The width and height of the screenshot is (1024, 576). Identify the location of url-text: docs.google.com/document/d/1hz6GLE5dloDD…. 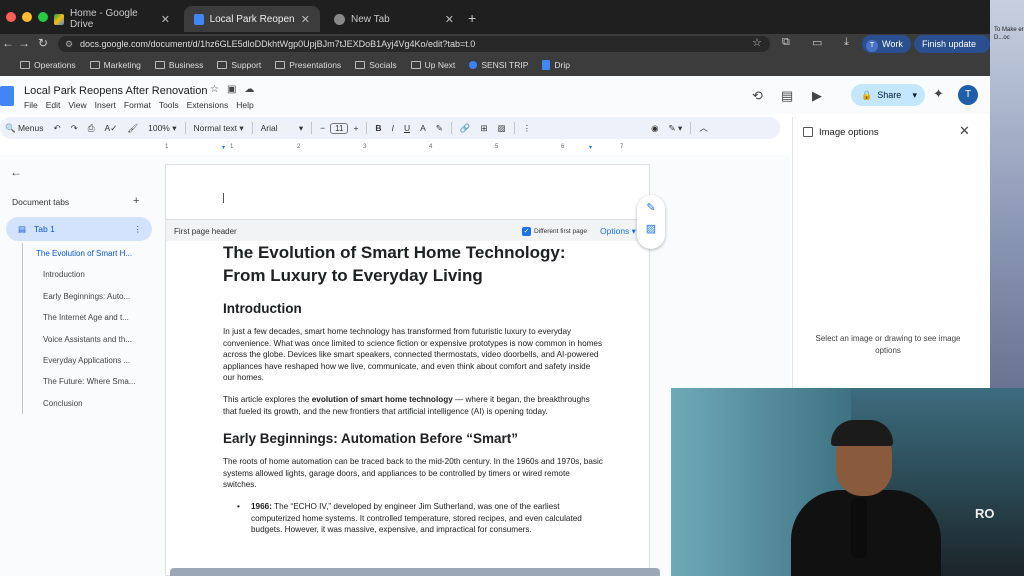
(278, 44).